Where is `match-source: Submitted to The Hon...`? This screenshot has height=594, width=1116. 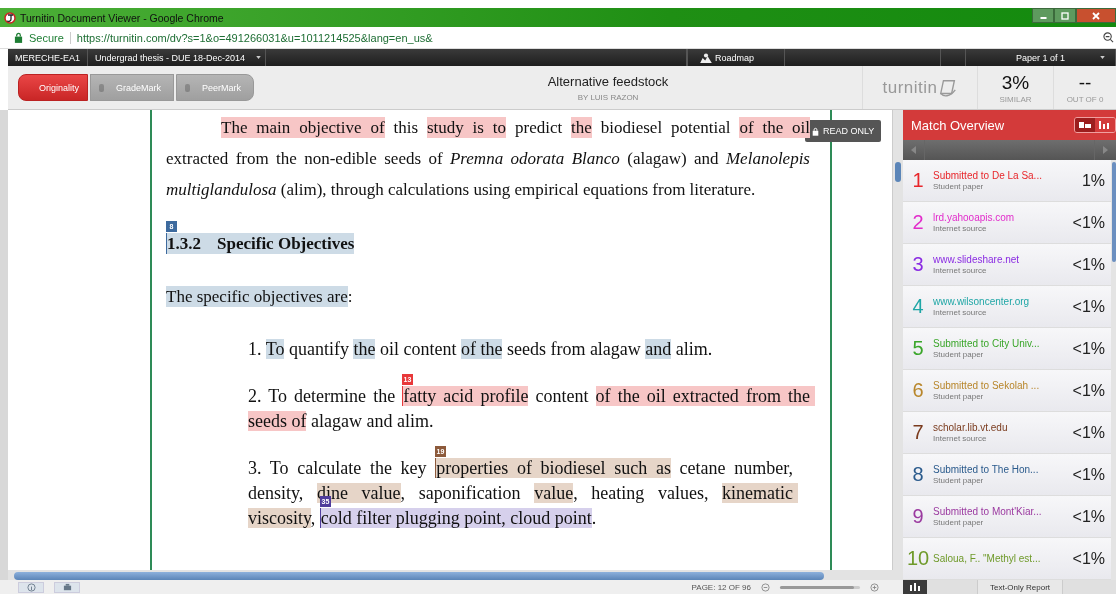 match-source: Submitted to The Hon... is located at coordinates (986, 469).